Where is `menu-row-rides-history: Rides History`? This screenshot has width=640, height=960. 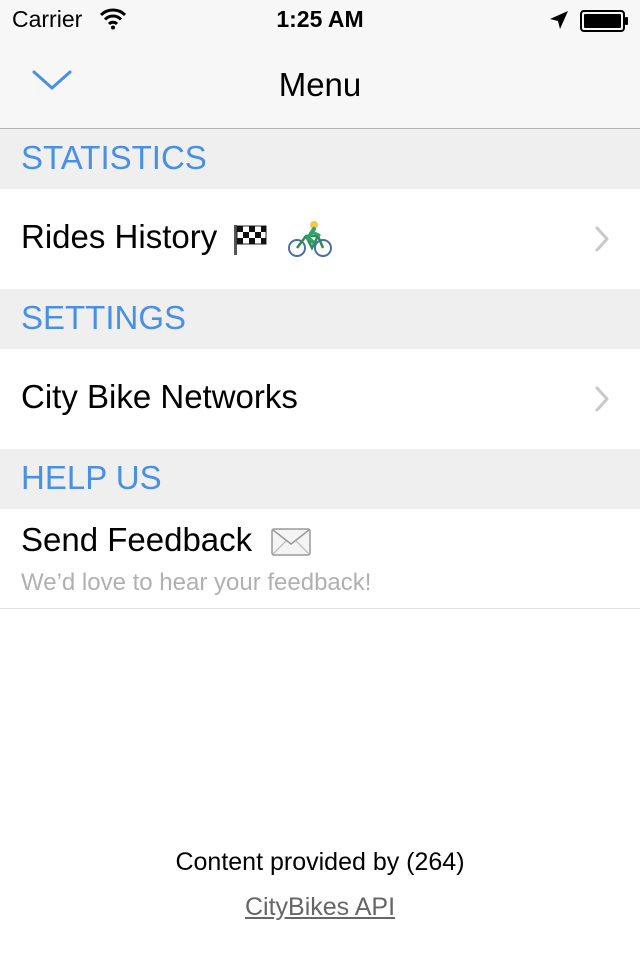
menu-row-rides-history: Rides History is located at coordinates (320, 239).